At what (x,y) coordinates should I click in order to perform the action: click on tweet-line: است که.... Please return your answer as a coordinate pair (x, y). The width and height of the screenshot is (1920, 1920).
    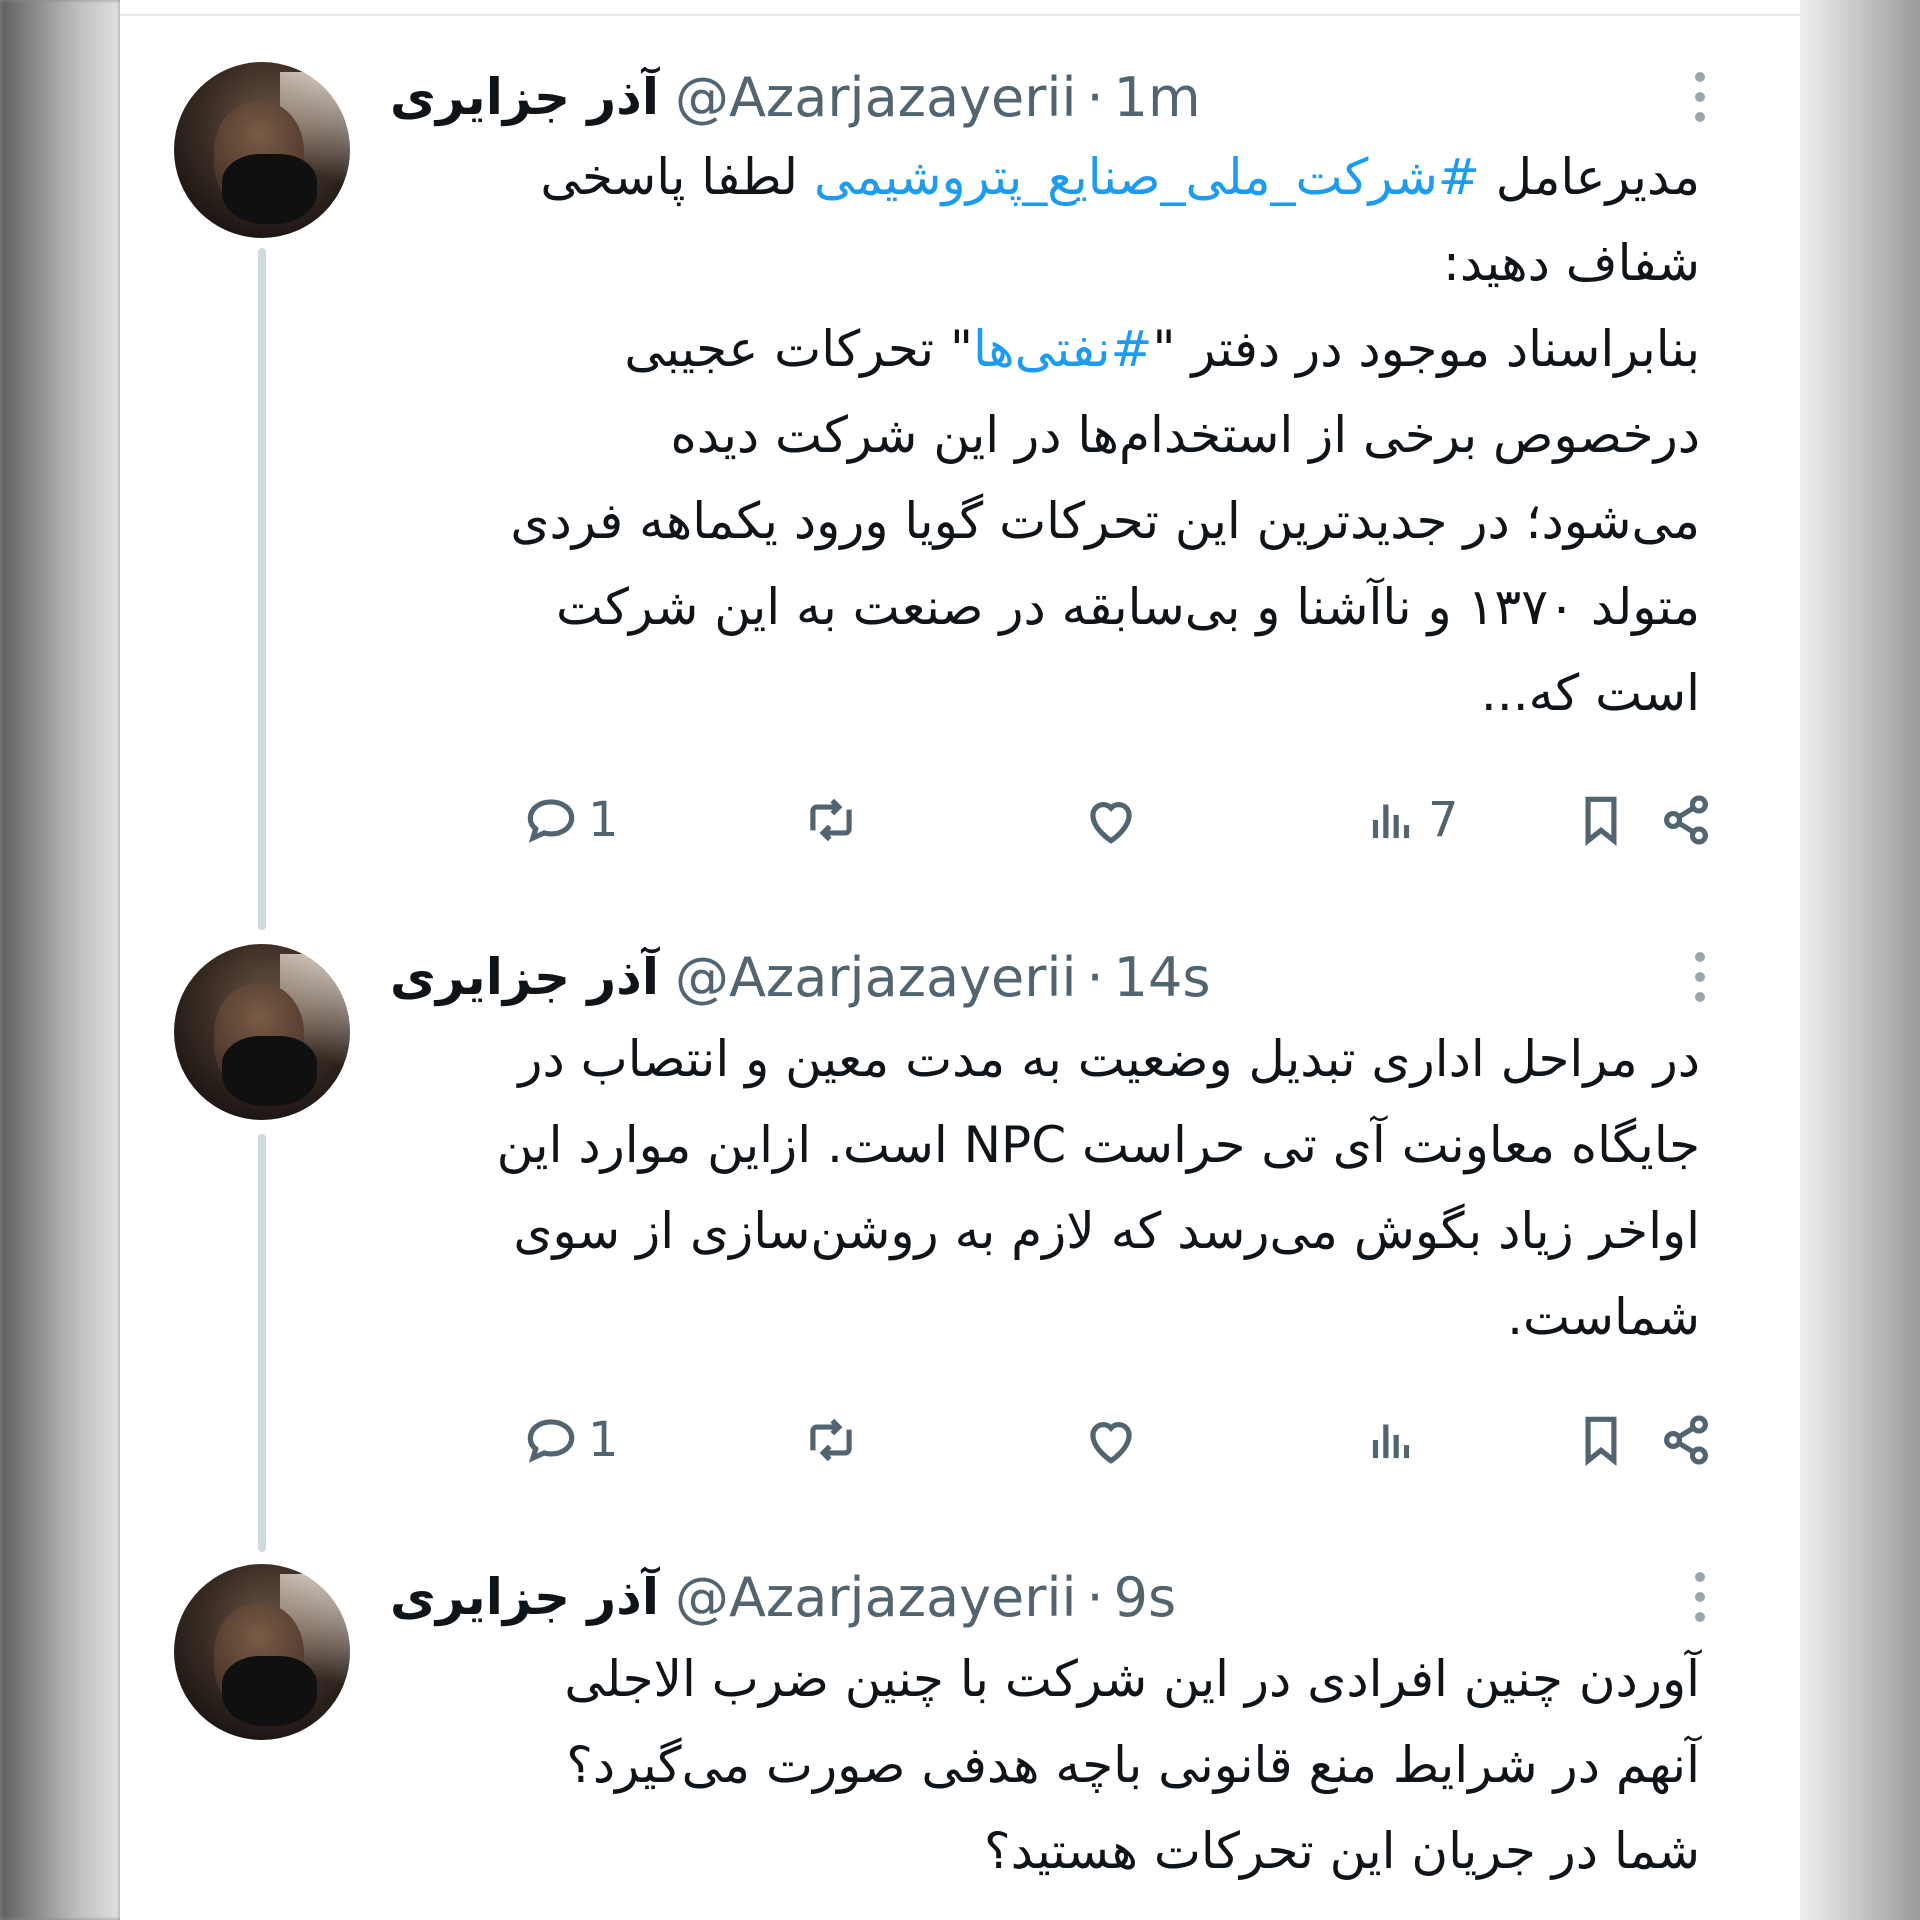
    Looking at the image, I should click on (1590, 693).